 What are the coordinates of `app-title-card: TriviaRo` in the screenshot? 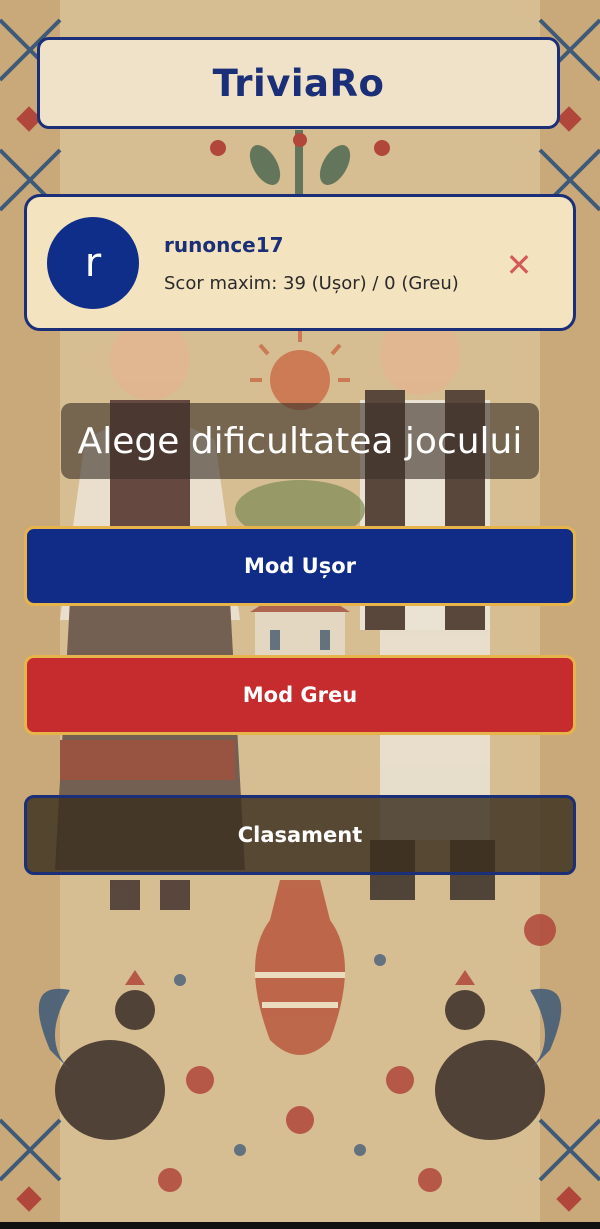 It's located at (298, 83).